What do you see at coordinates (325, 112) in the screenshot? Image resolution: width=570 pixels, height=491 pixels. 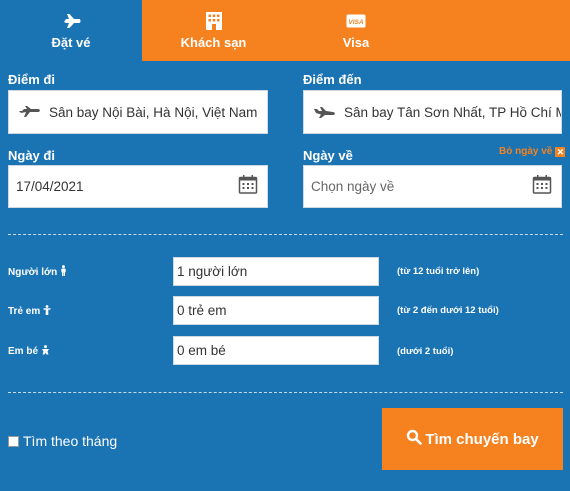 I see `arrival-plane-icon` at bounding box center [325, 112].